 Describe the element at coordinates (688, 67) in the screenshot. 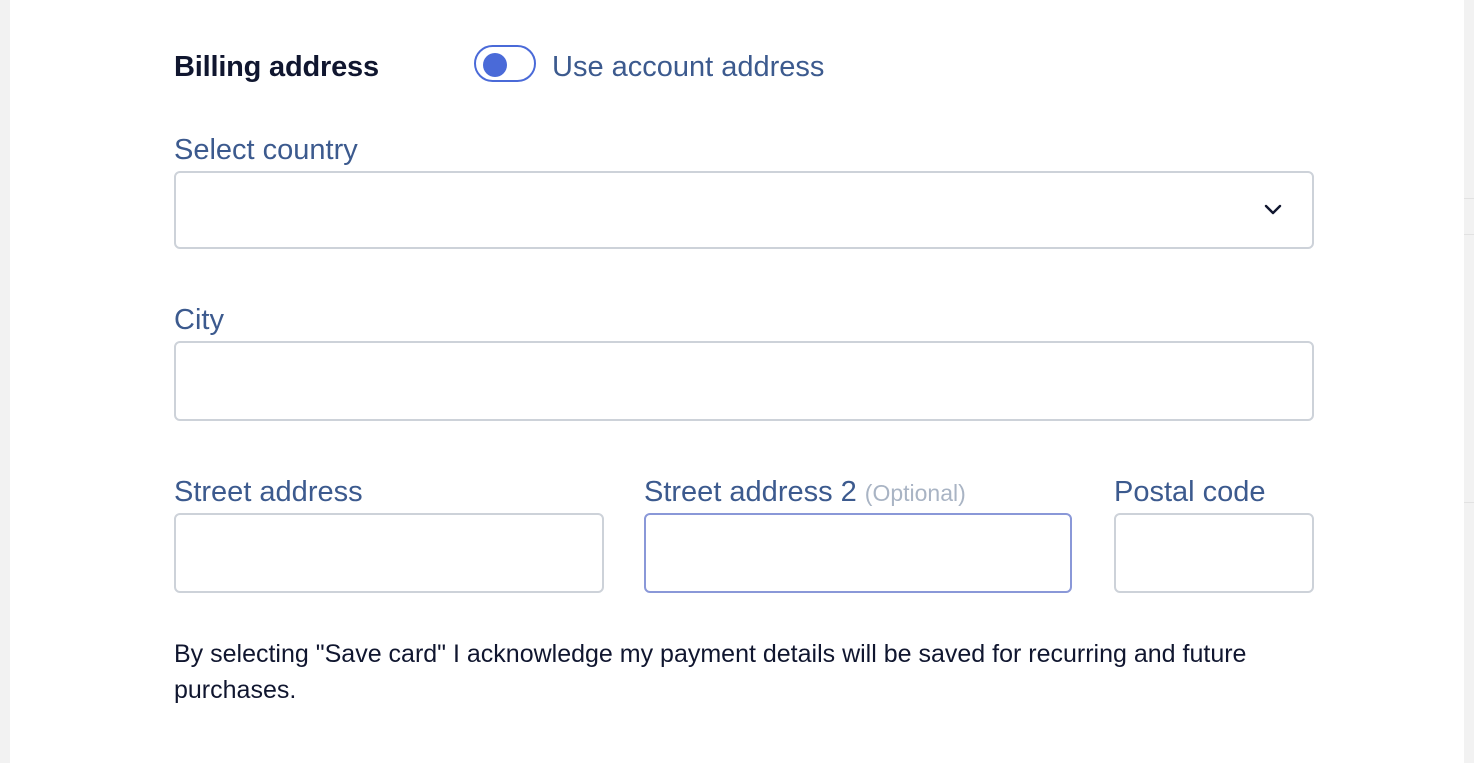

I see `use-account-address-label: Use account address` at that location.